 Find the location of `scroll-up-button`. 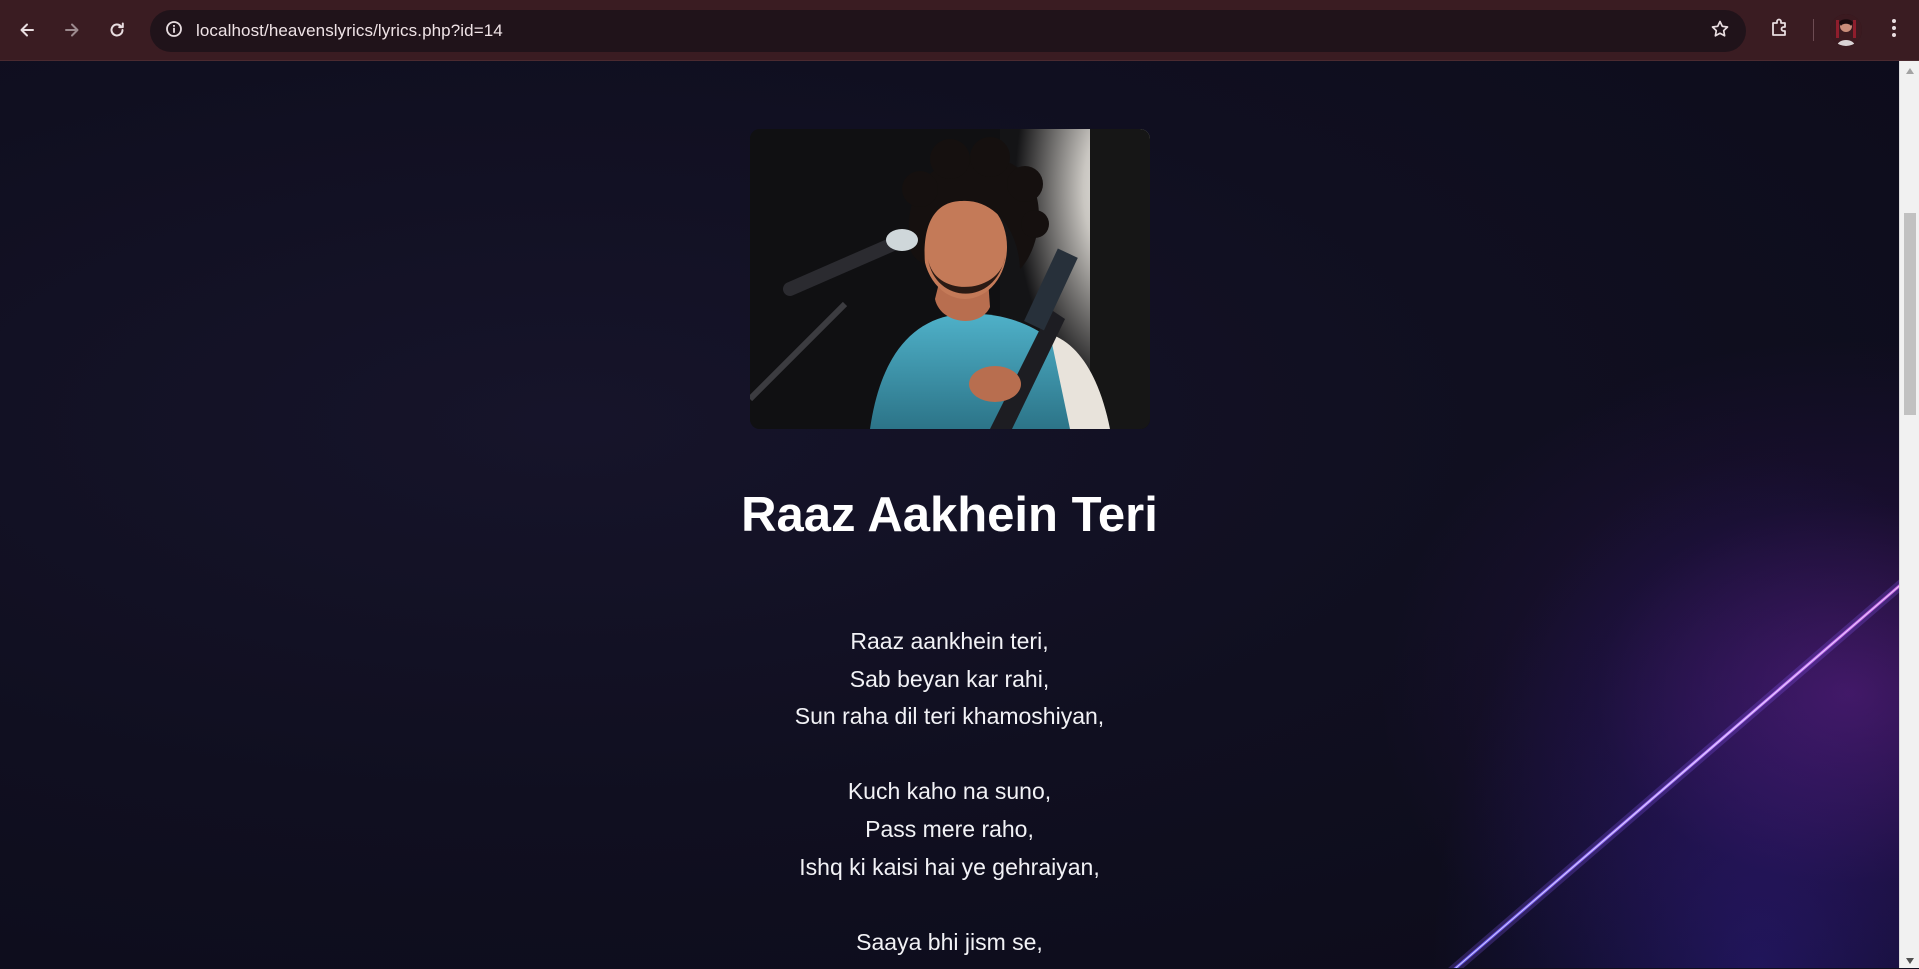

scroll-up-button is located at coordinates (1909, 69).